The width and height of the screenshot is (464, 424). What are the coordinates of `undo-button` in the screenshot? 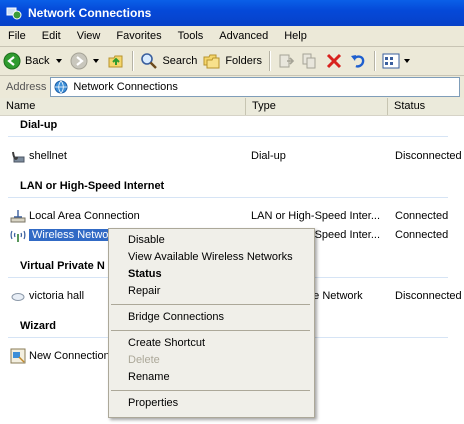 It's located at (358, 61).